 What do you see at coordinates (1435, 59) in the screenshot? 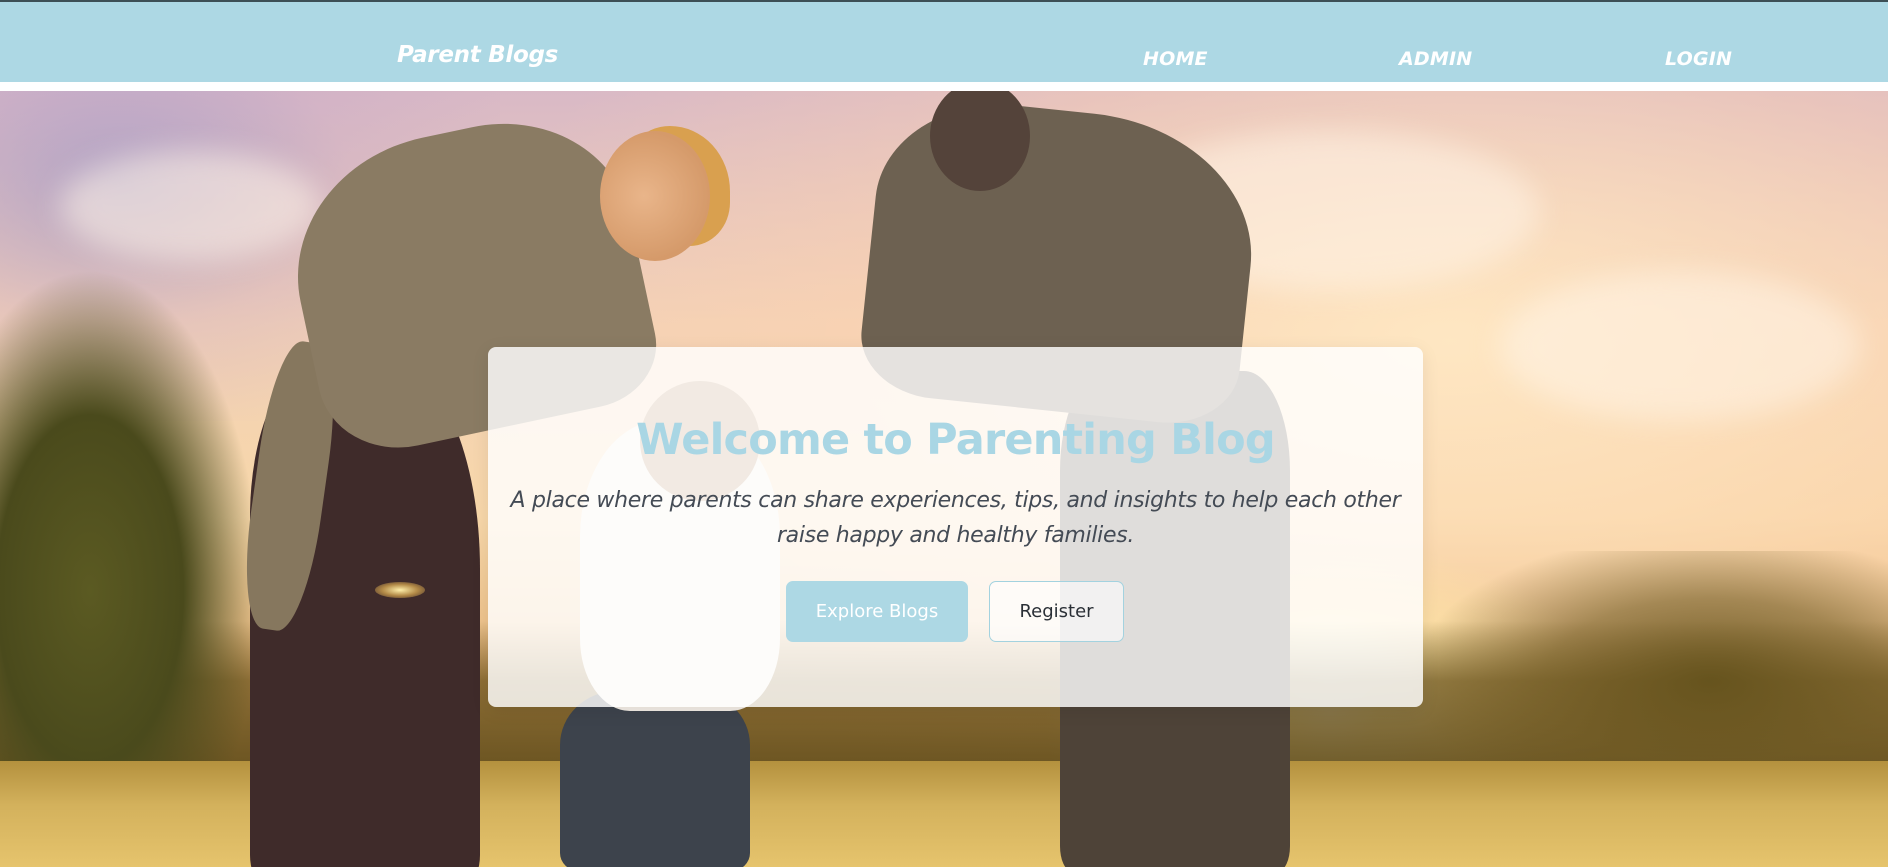
I see `nav-link-admin: ADMIN` at bounding box center [1435, 59].